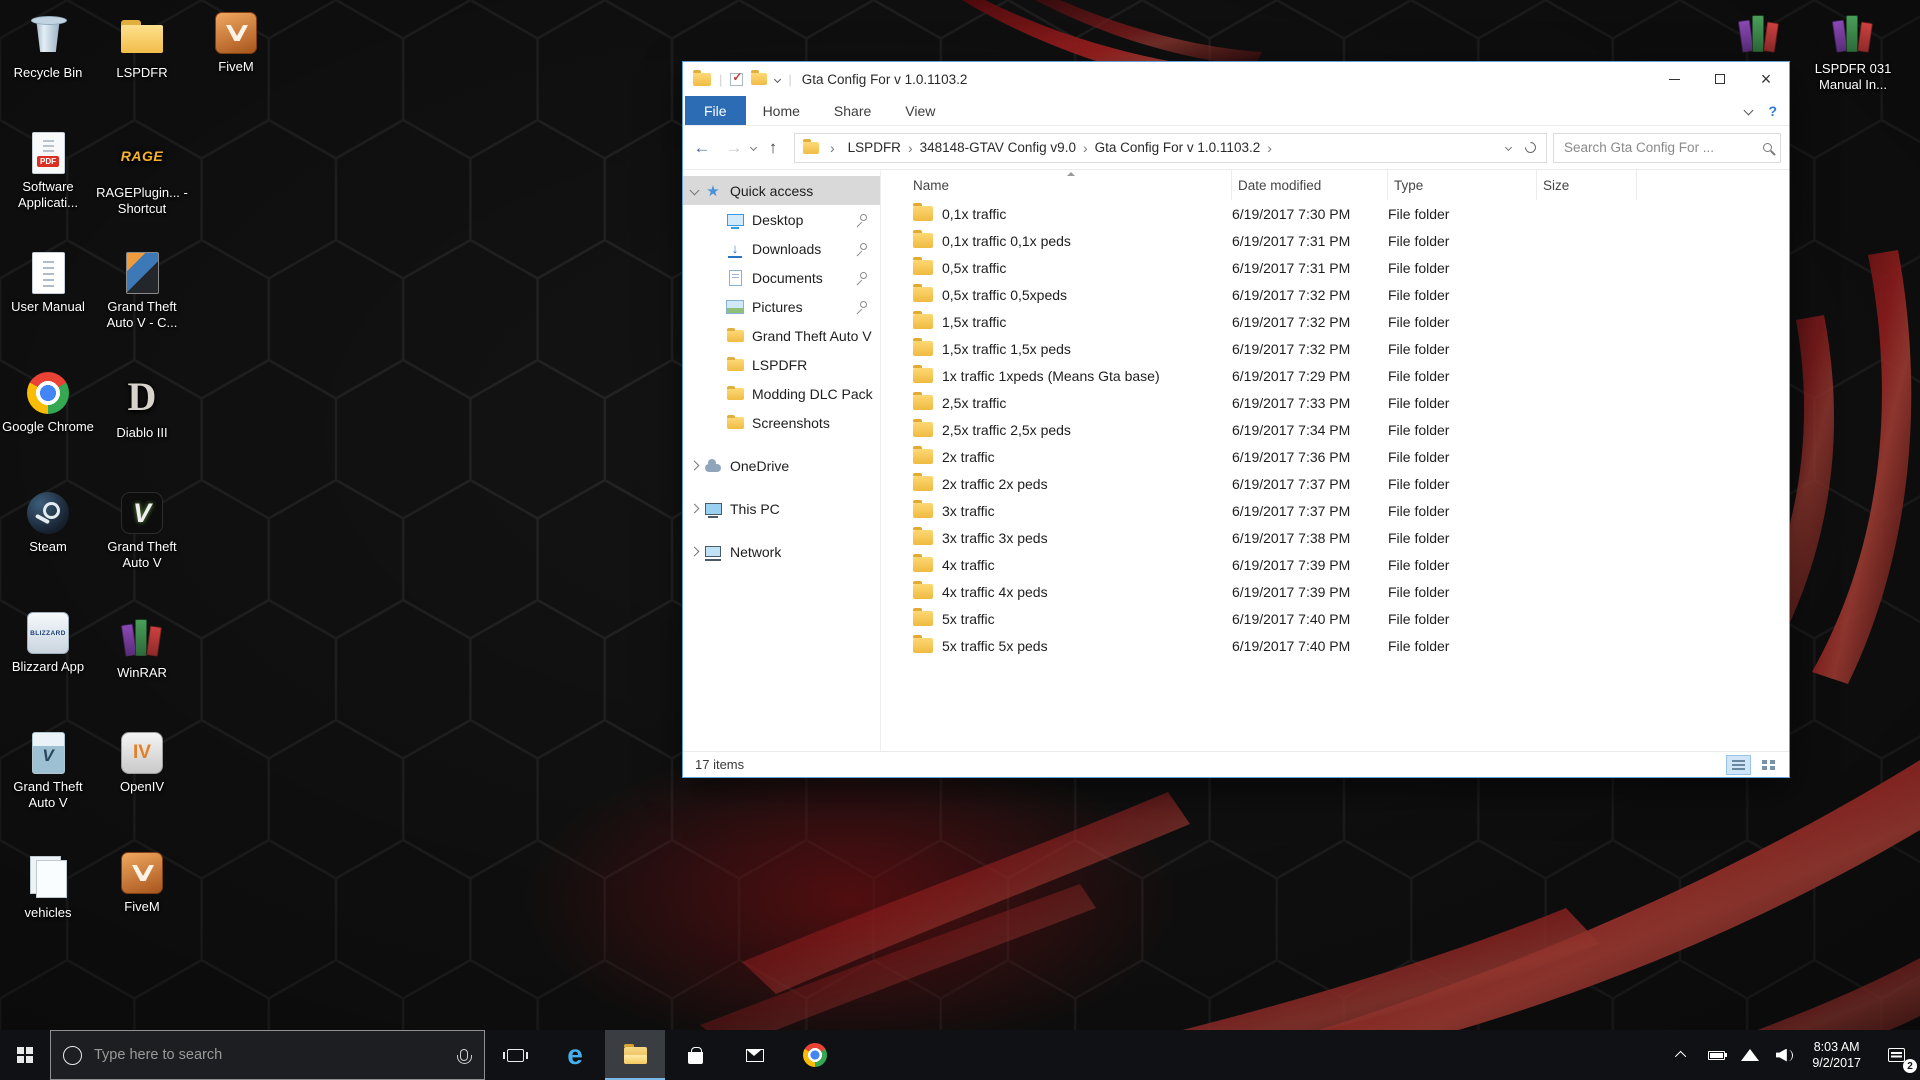  I want to click on thumbnails-view-button, so click(1768, 765).